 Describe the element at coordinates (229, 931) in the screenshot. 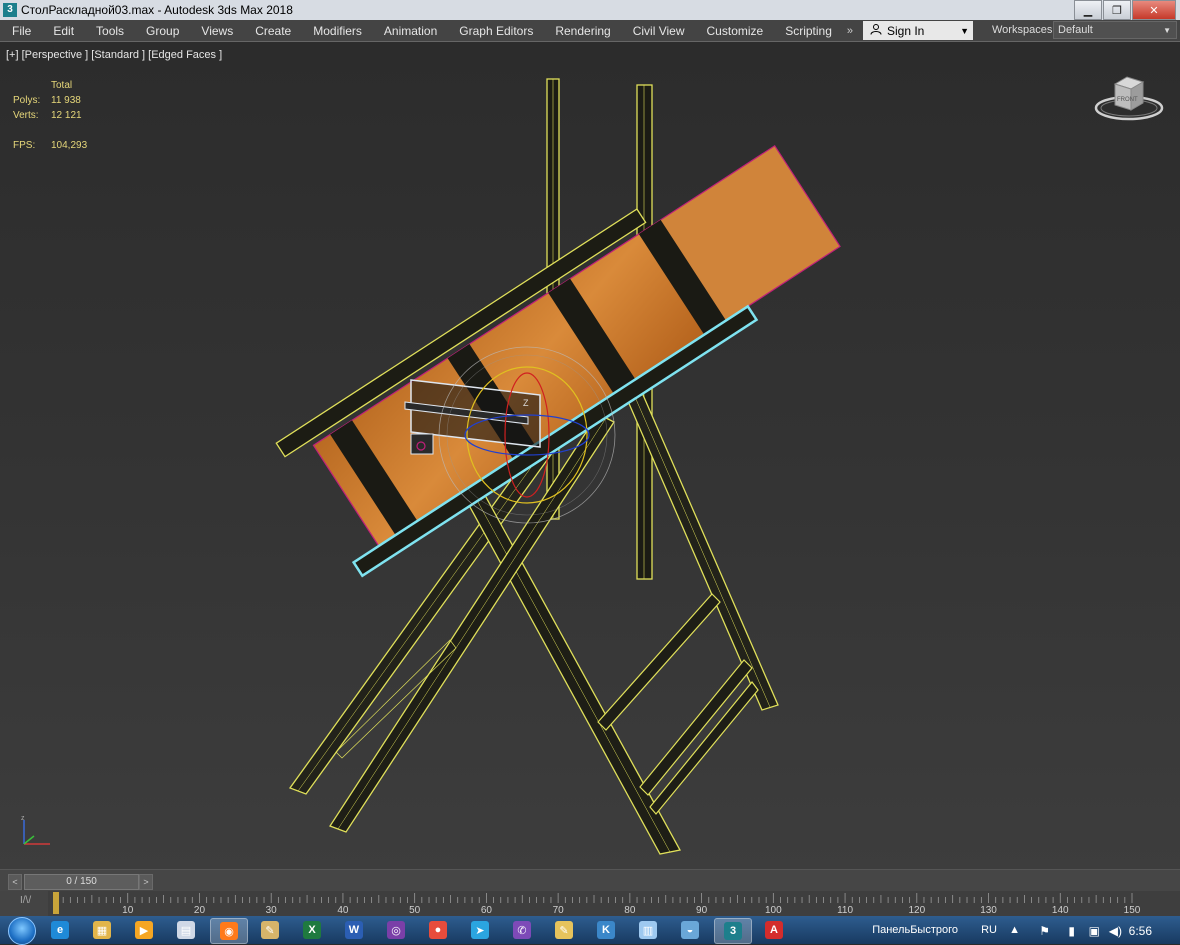

I see `taskbar-app-firefox: ◉` at that location.